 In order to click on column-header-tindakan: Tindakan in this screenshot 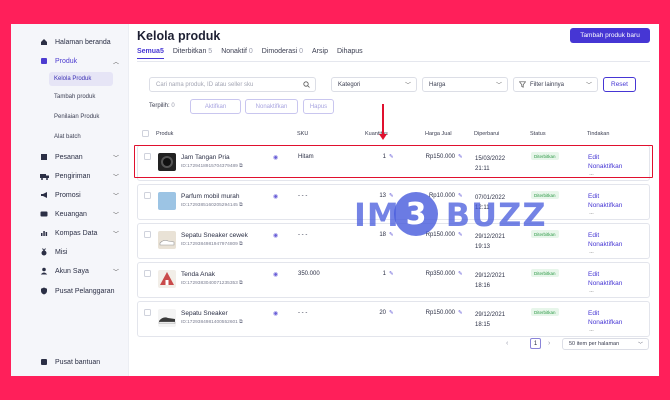, I will do `click(598, 134)`.